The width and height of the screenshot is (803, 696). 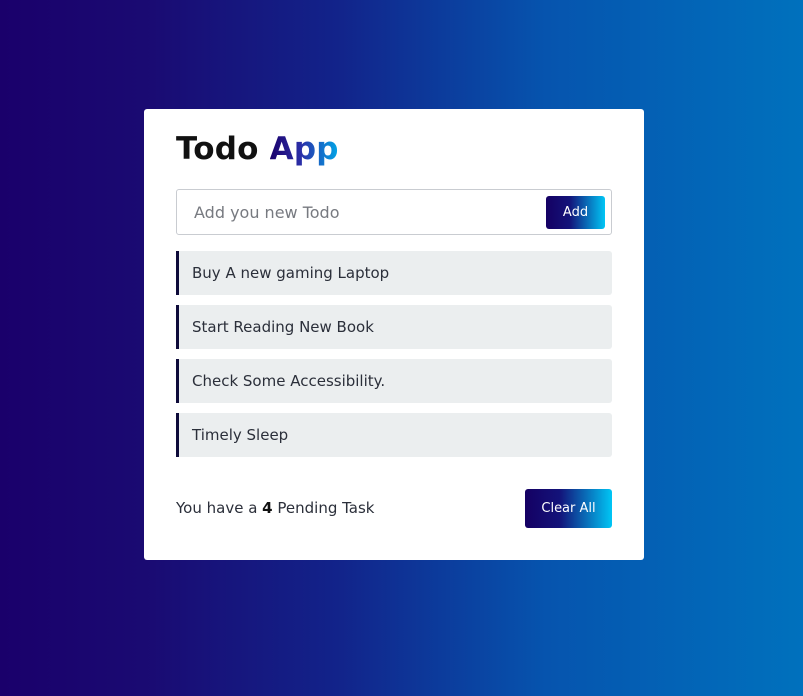 What do you see at coordinates (394, 273) in the screenshot?
I see `todo-item: Buy A new gaming Laptop` at bounding box center [394, 273].